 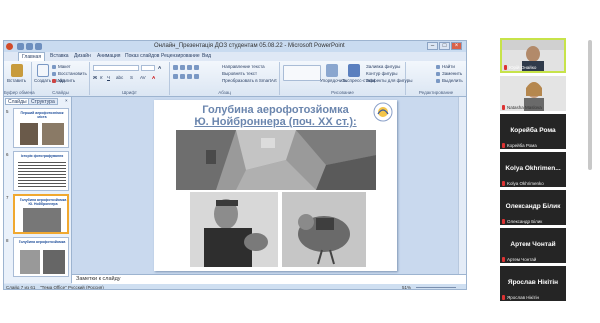 I want to click on slide-thumbnail: Історія фотографування, so click(x=41, y=171).